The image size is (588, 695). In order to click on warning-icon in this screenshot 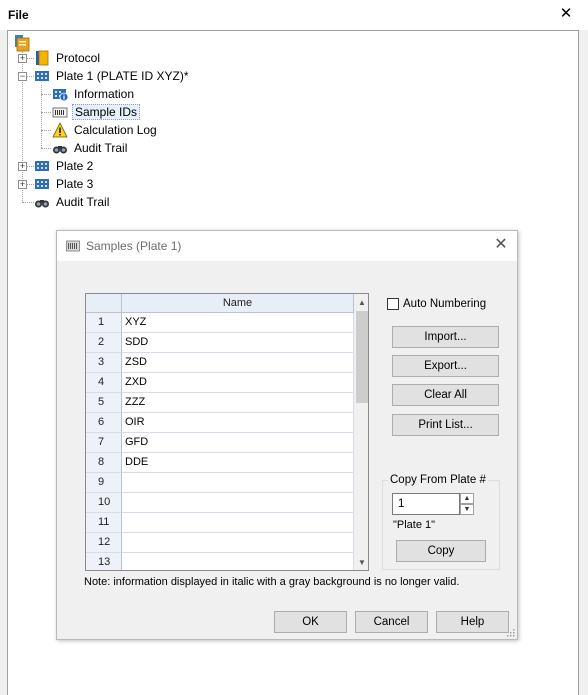, I will do `click(60, 130)`.